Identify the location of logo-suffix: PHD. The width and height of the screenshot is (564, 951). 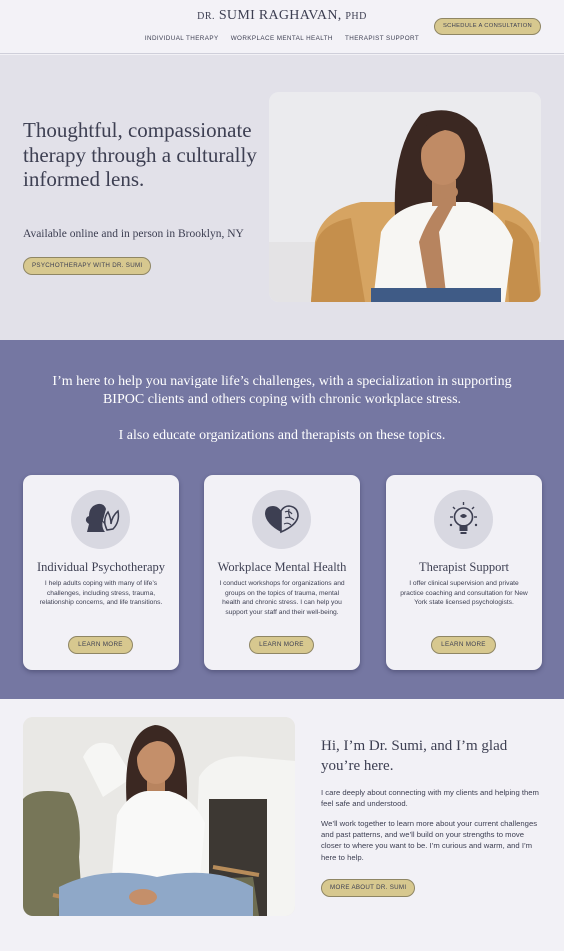
(356, 16).